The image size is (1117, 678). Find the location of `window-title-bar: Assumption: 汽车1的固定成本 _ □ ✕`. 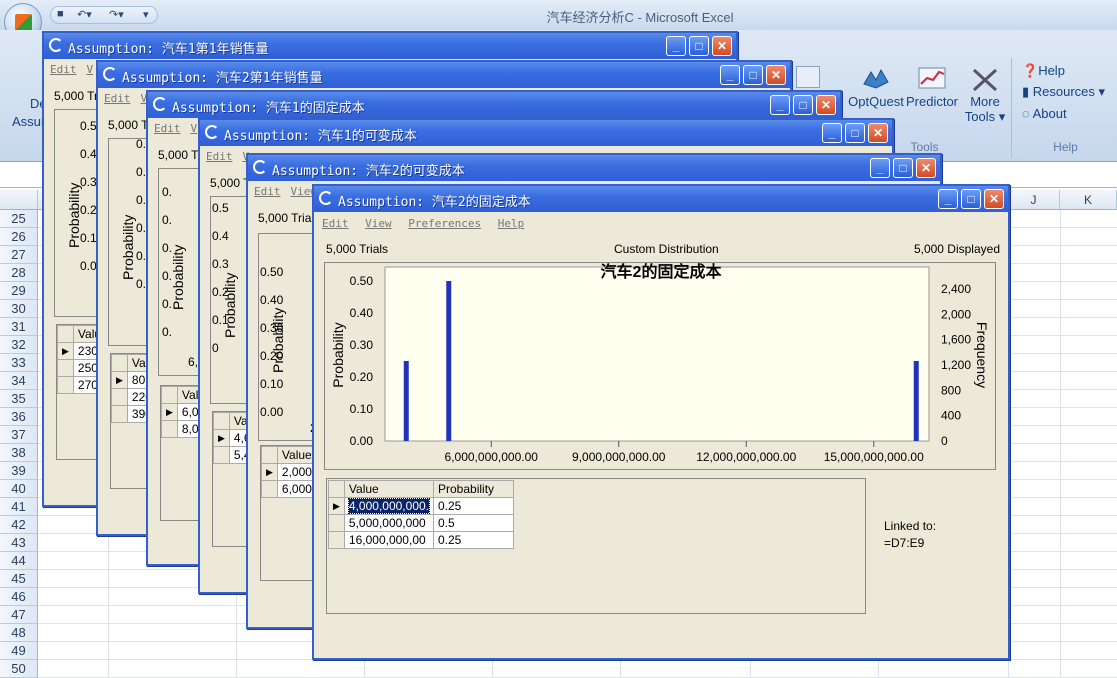

window-title-bar: Assumption: 汽车1的固定成本 _ □ ✕ is located at coordinates (494, 105).